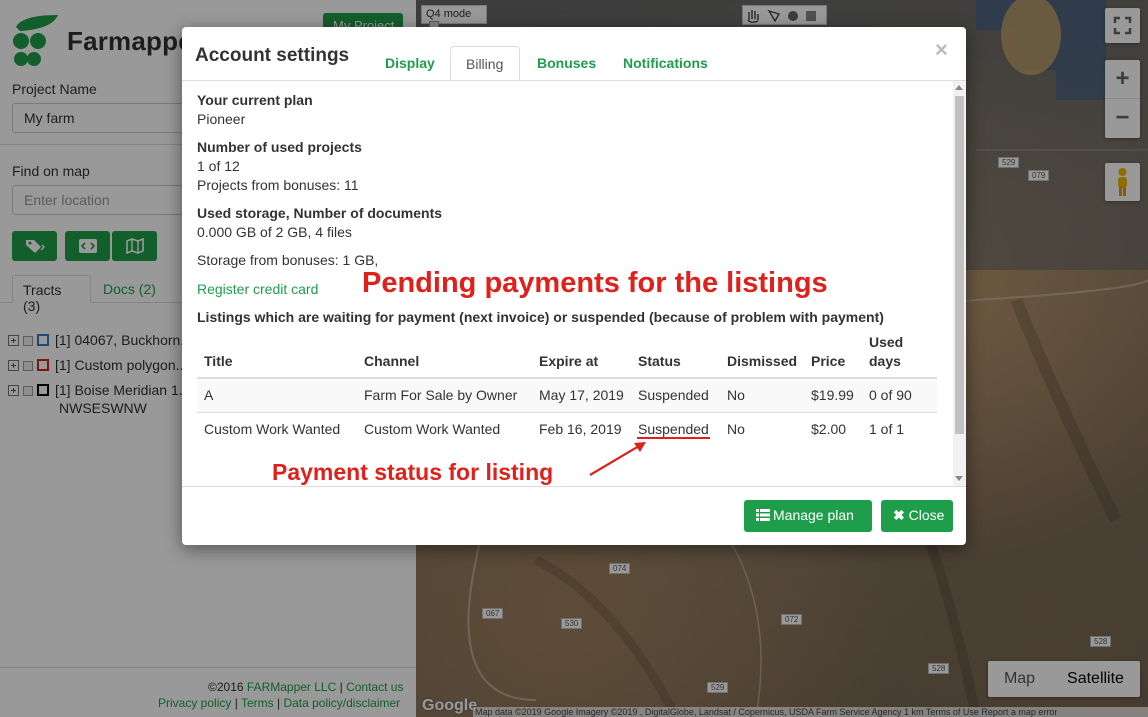  Describe the element at coordinates (832, 395) in the screenshot. I see `cell-price: $19.99` at that location.